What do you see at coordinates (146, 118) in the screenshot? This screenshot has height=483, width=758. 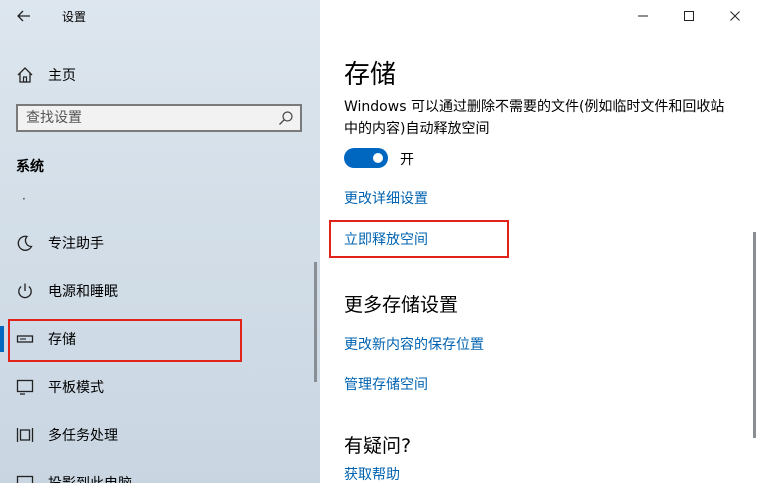 I see `search-input` at bounding box center [146, 118].